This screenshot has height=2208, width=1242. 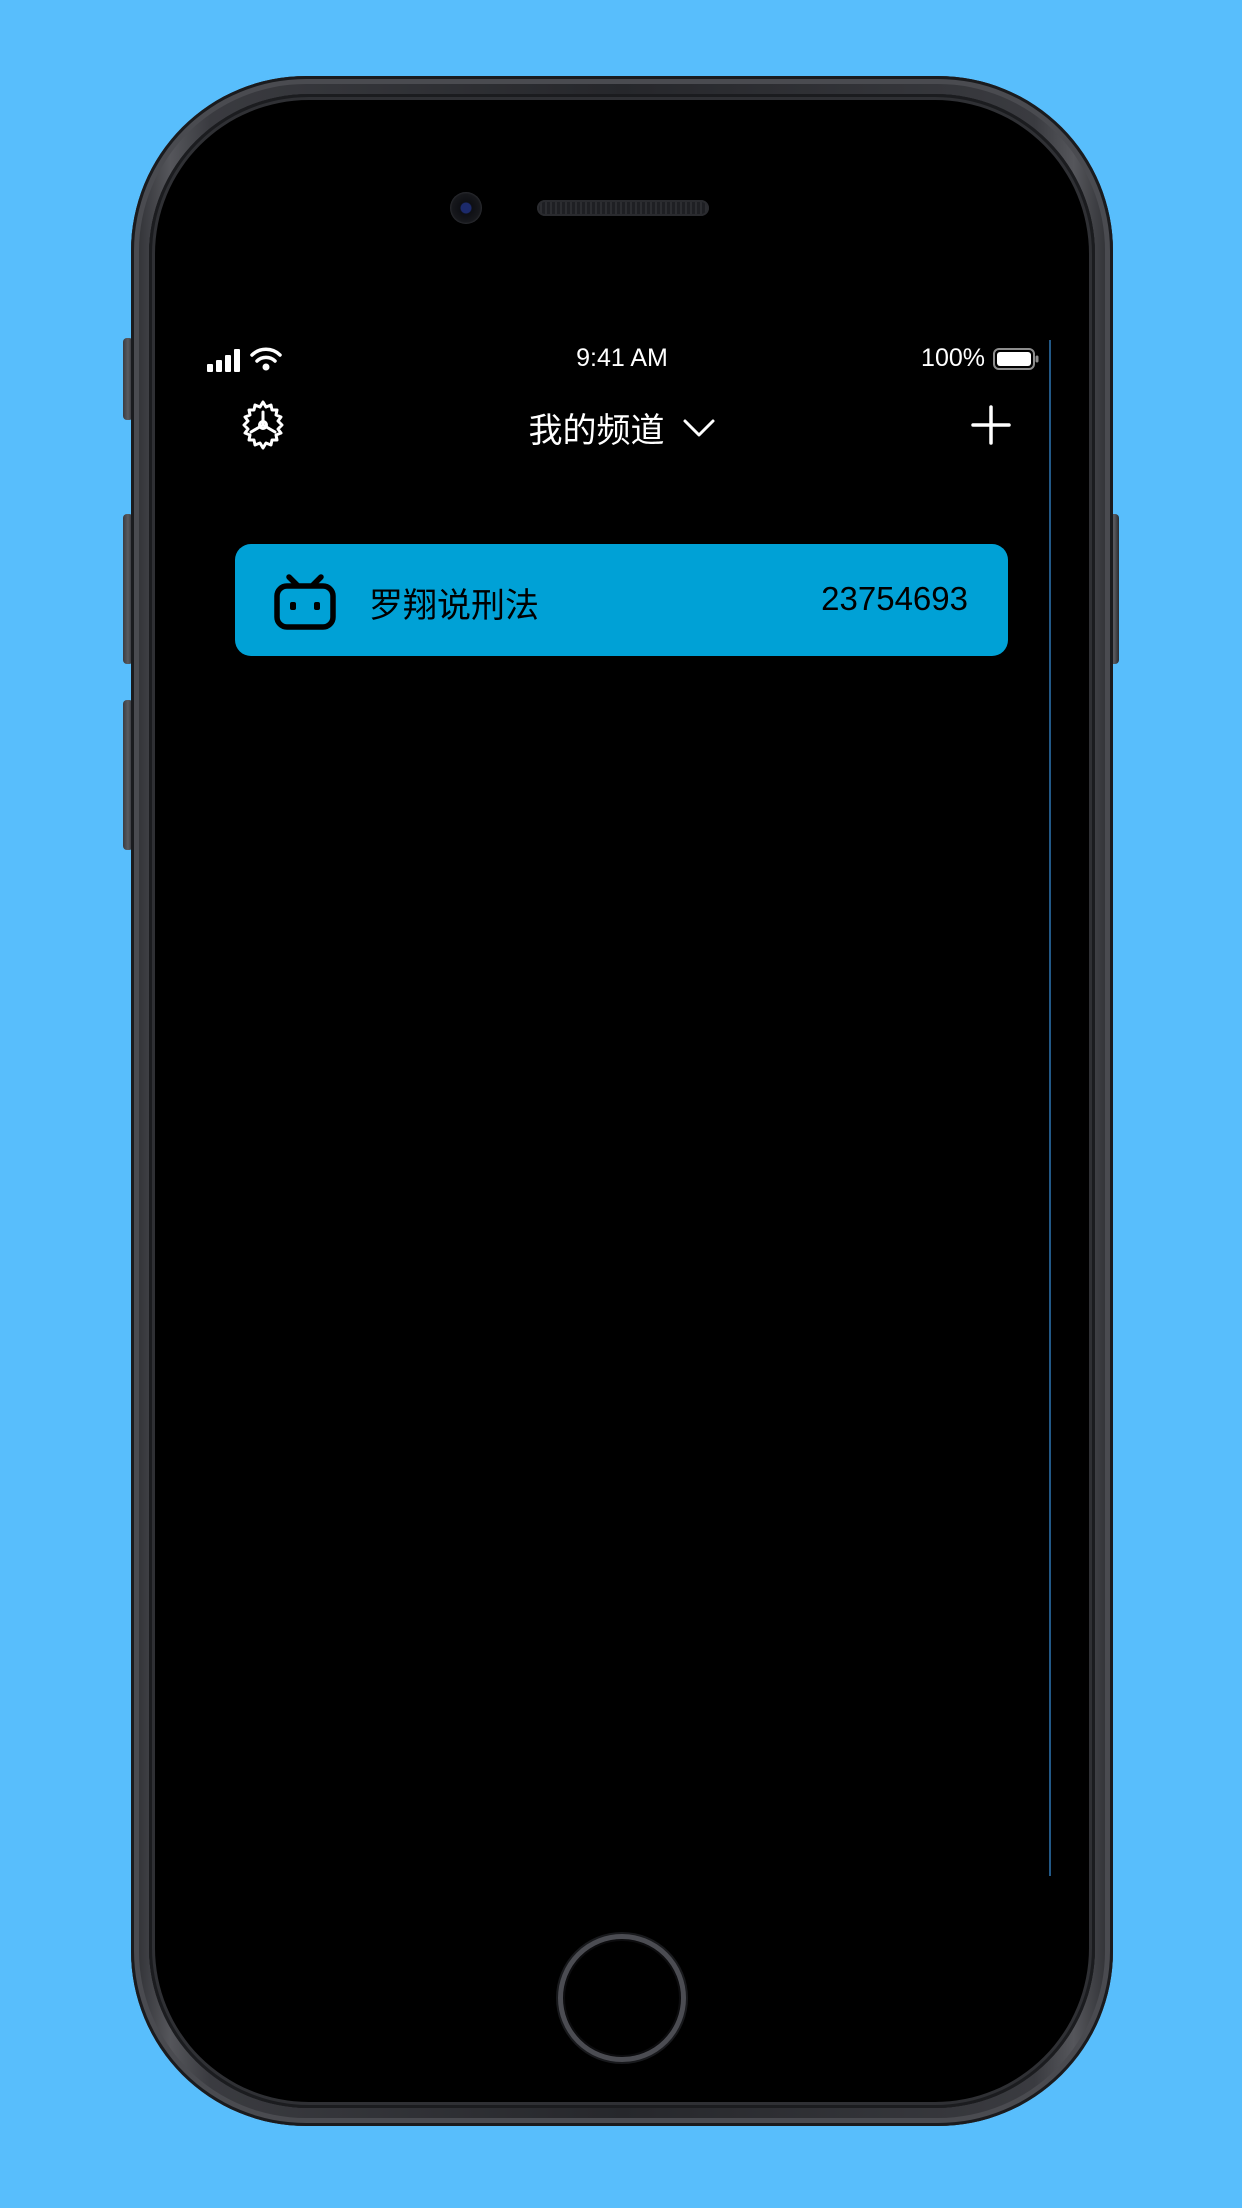 What do you see at coordinates (305, 602) in the screenshot?
I see `bilibili-tv-icon` at bounding box center [305, 602].